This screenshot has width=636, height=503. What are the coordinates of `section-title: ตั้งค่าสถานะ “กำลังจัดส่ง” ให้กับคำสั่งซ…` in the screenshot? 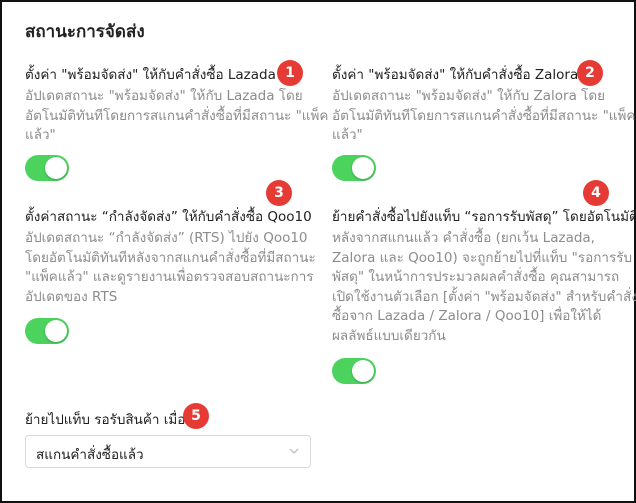 It's located at (168, 217).